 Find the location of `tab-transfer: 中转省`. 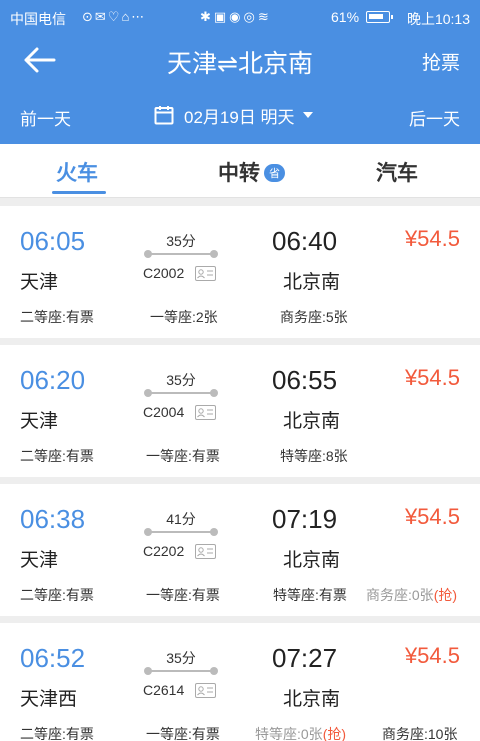

tab-transfer: 中转省 is located at coordinates (251, 172).